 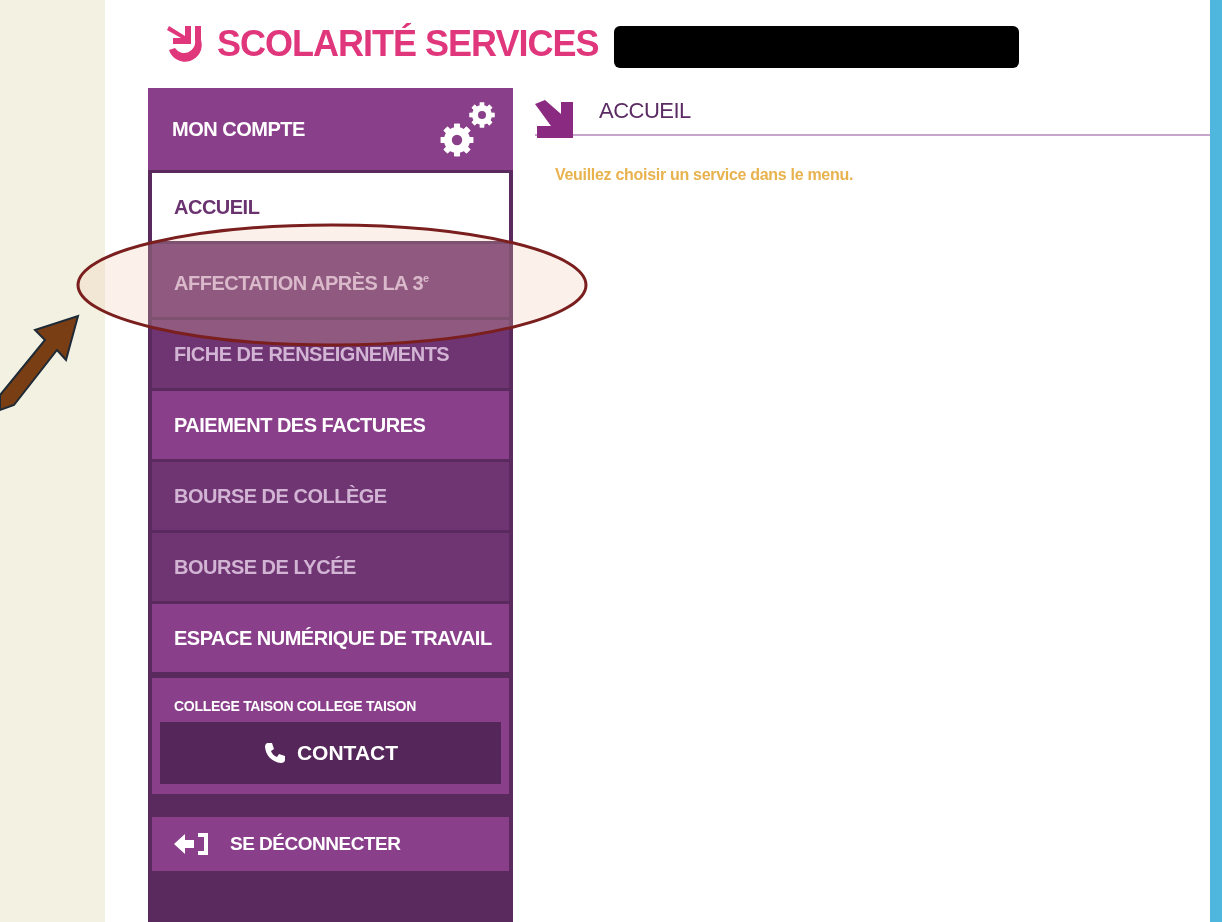 I want to click on logout-button: SE DÉCONNECTER, so click(x=330, y=843).